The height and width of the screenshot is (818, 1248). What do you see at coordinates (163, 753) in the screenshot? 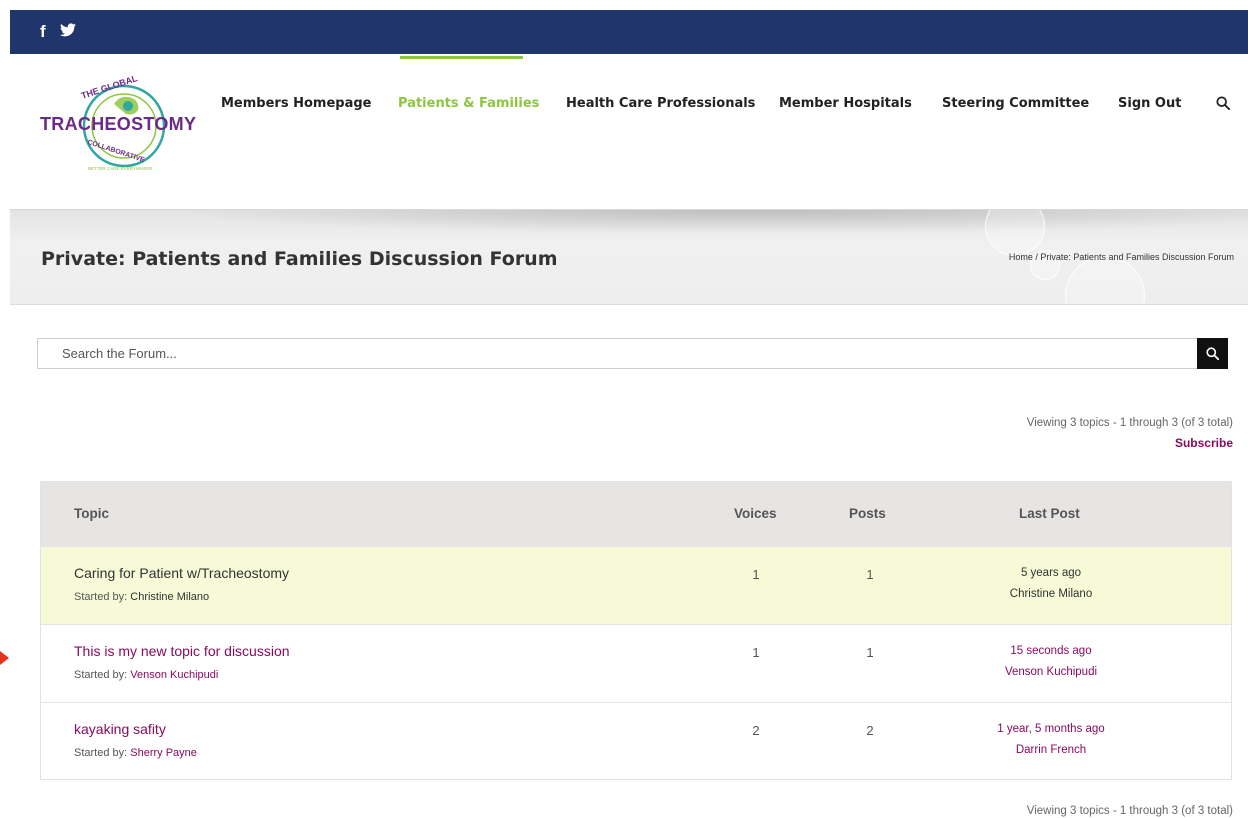
I see `topic-author: Sherry Payne` at bounding box center [163, 753].